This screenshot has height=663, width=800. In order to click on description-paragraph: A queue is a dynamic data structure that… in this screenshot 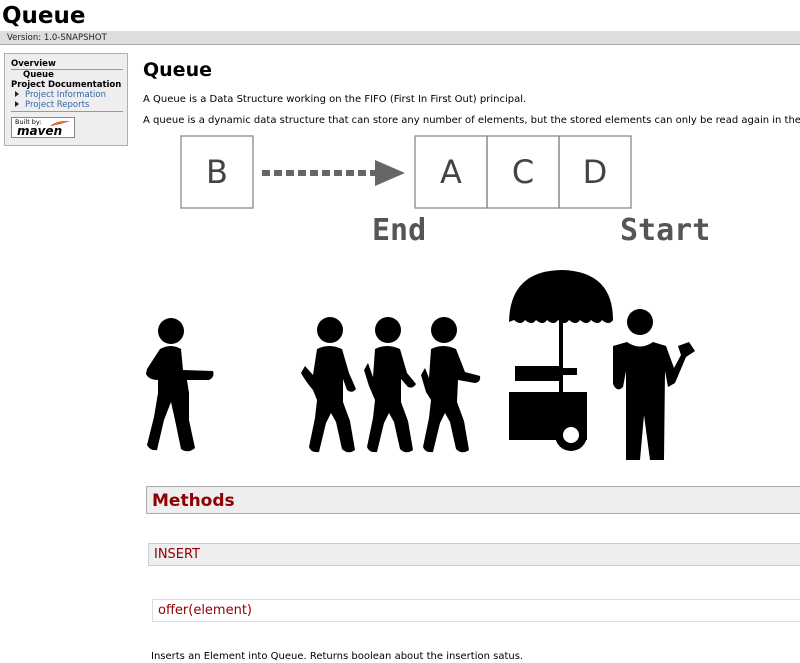, I will do `click(471, 120)`.